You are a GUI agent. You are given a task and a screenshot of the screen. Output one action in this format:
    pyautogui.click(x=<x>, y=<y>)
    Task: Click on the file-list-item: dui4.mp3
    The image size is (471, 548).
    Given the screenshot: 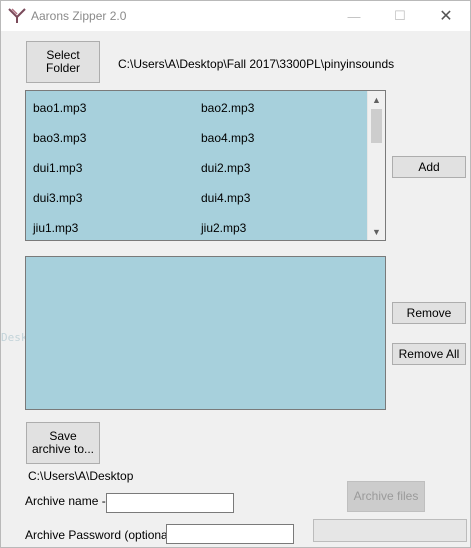 What is the action you would take?
    pyautogui.click(x=225, y=198)
    